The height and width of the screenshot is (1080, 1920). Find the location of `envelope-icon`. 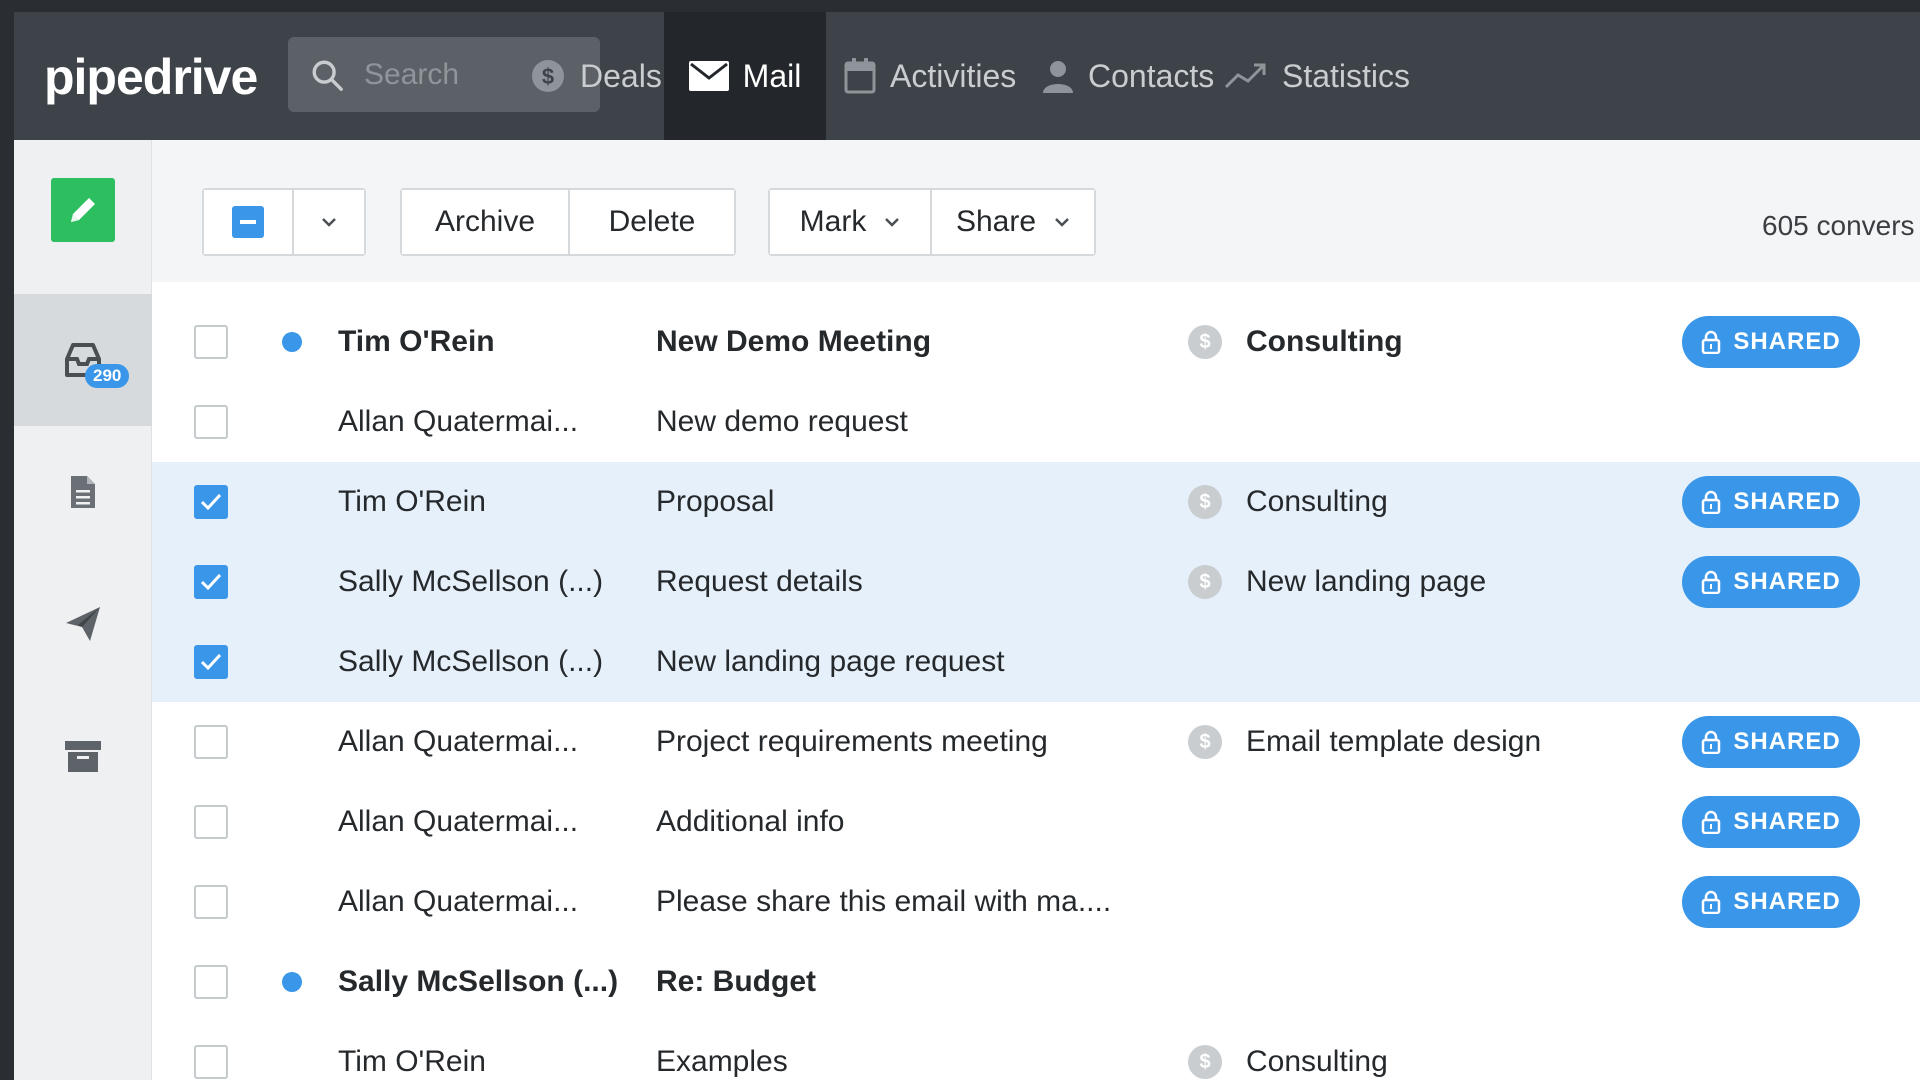

envelope-icon is located at coordinates (708, 76).